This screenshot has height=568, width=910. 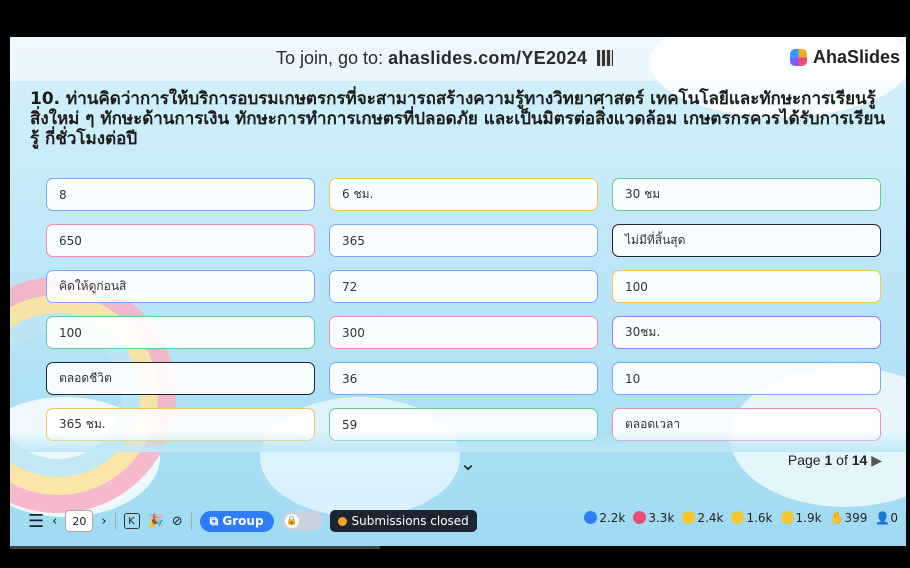 I want to click on heart-reaction: 3.3k, so click(x=653, y=518).